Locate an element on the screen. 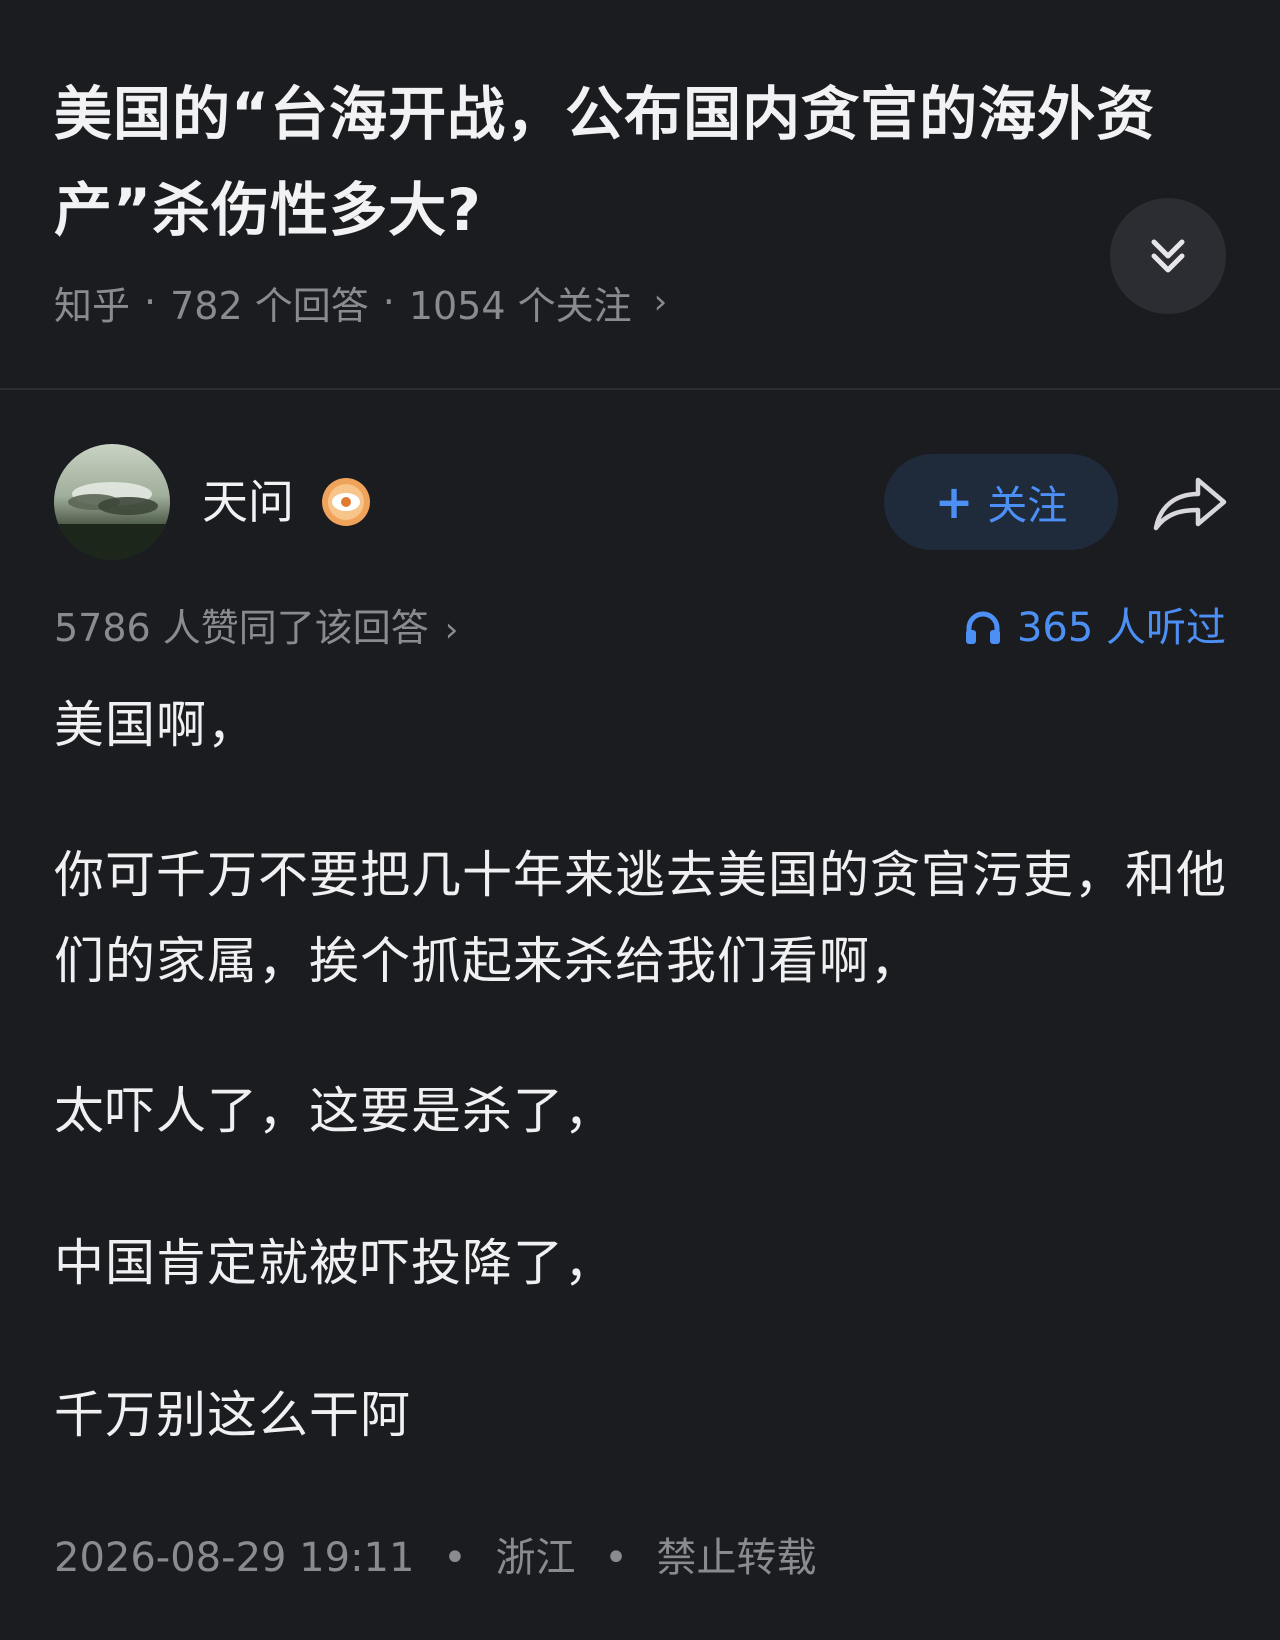  answer-paragraph: 美国啊， is located at coordinates (156, 725).